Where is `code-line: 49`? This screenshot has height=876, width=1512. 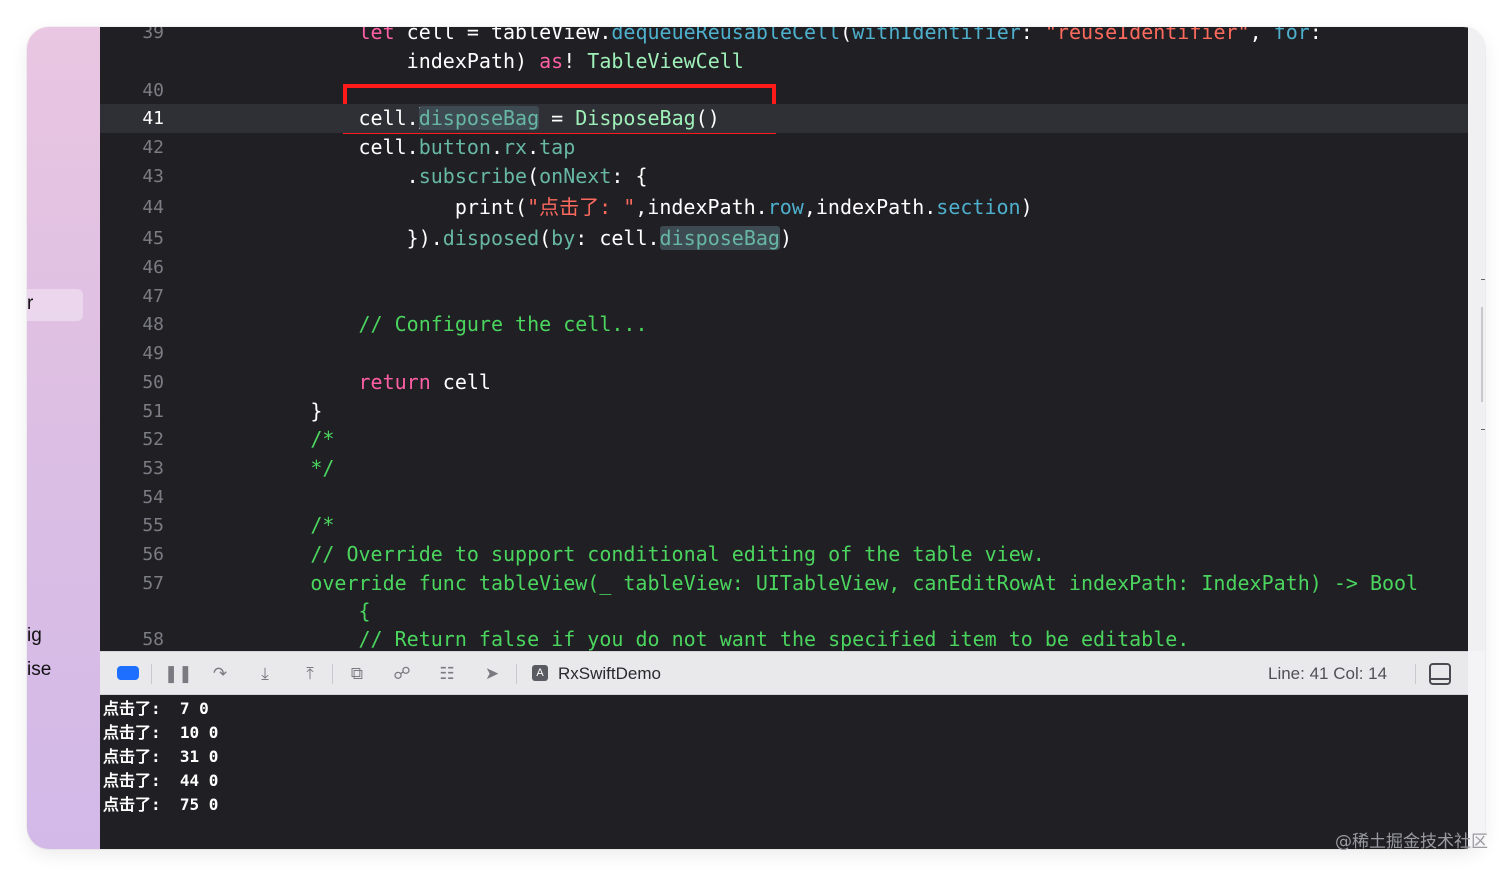 code-line: 49 is located at coordinates (784, 353).